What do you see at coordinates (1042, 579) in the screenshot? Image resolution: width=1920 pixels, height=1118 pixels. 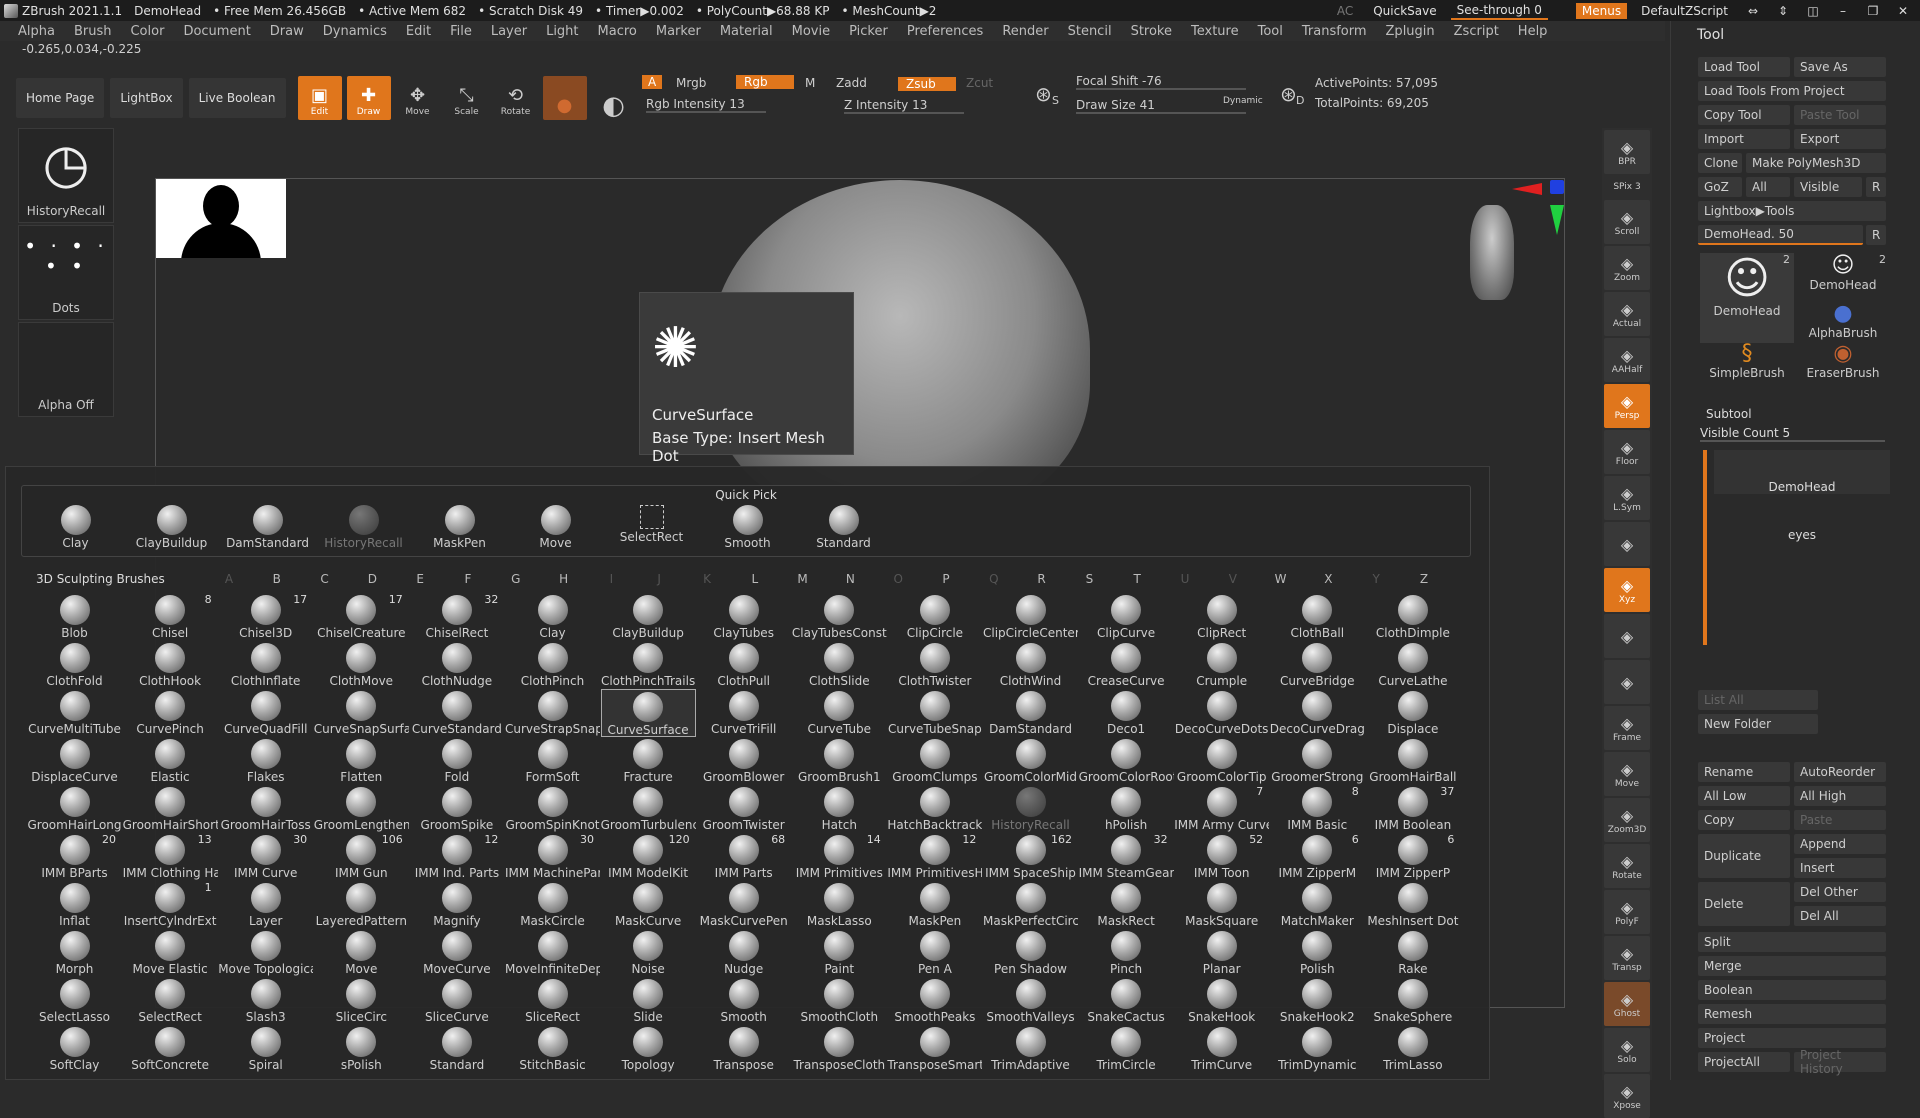 I see `letter-filter-r: R` at bounding box center [1042, 579].